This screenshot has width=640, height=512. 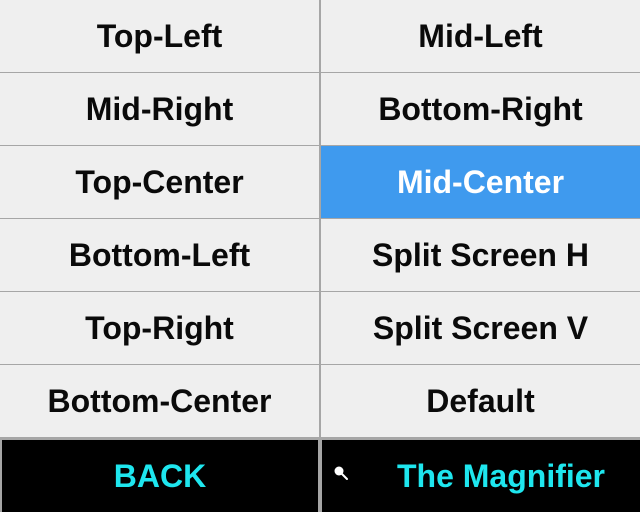 I want to click on option-bottom-center: Bottom-Center, so click(x=159, y=401).